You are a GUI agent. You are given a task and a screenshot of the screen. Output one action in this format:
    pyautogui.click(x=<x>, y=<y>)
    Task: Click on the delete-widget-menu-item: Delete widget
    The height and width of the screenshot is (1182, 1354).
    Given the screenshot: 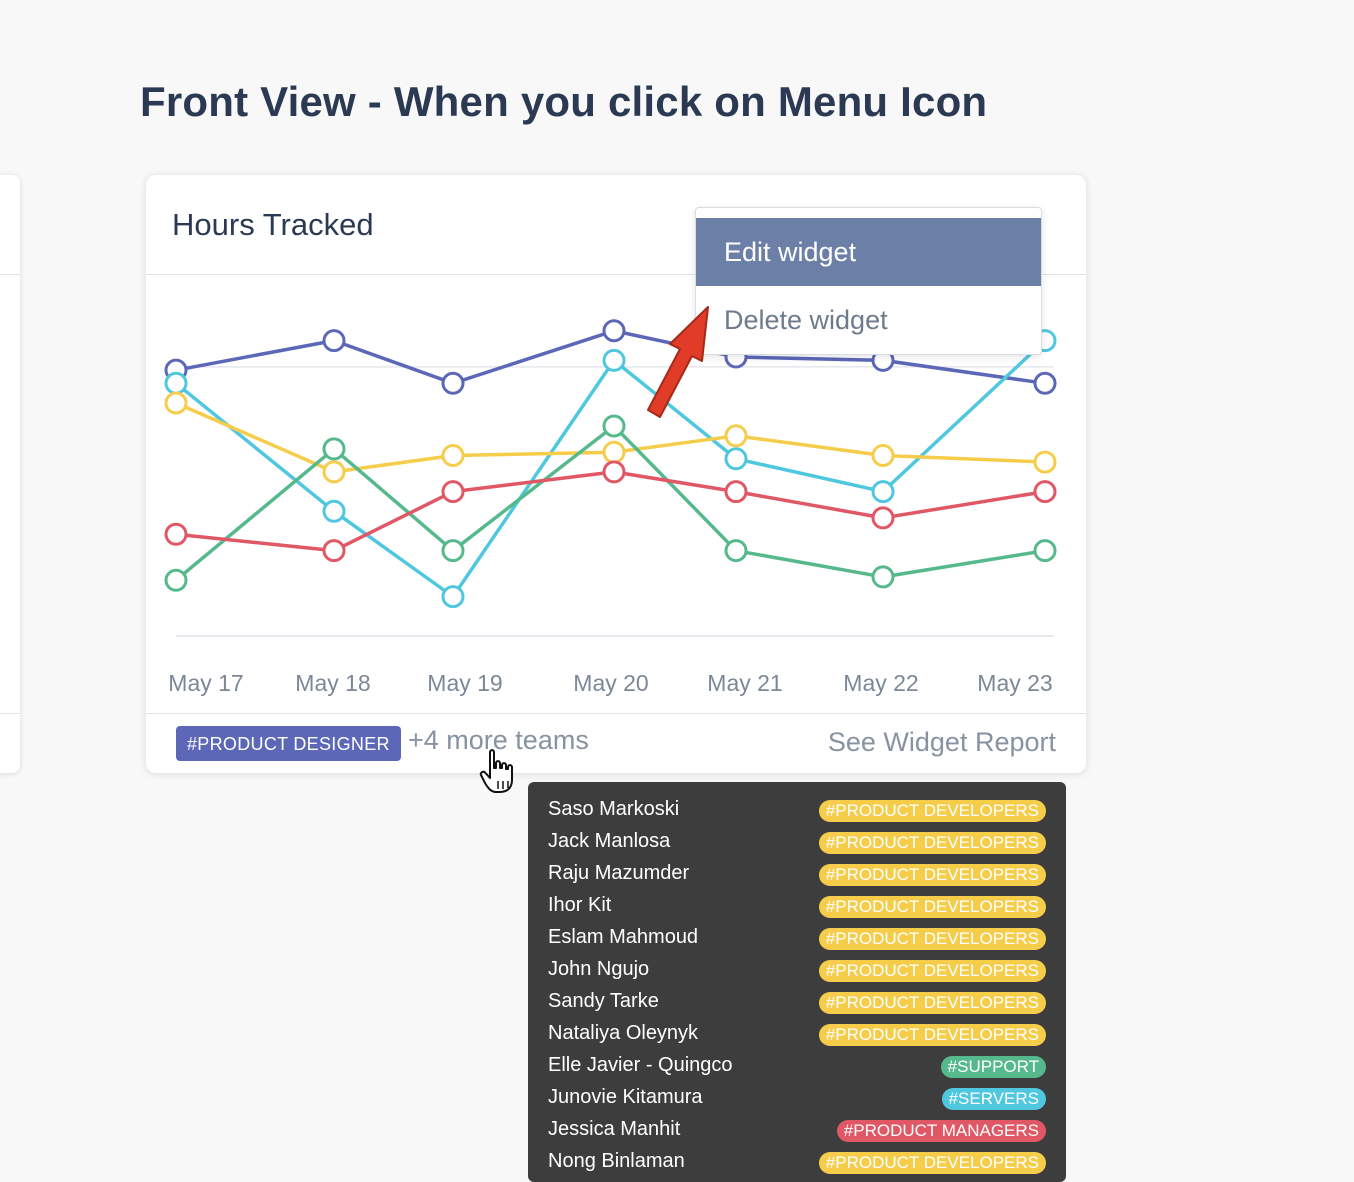 What is the action you would take?
    pyautogui.click(x=868, y=320)
    